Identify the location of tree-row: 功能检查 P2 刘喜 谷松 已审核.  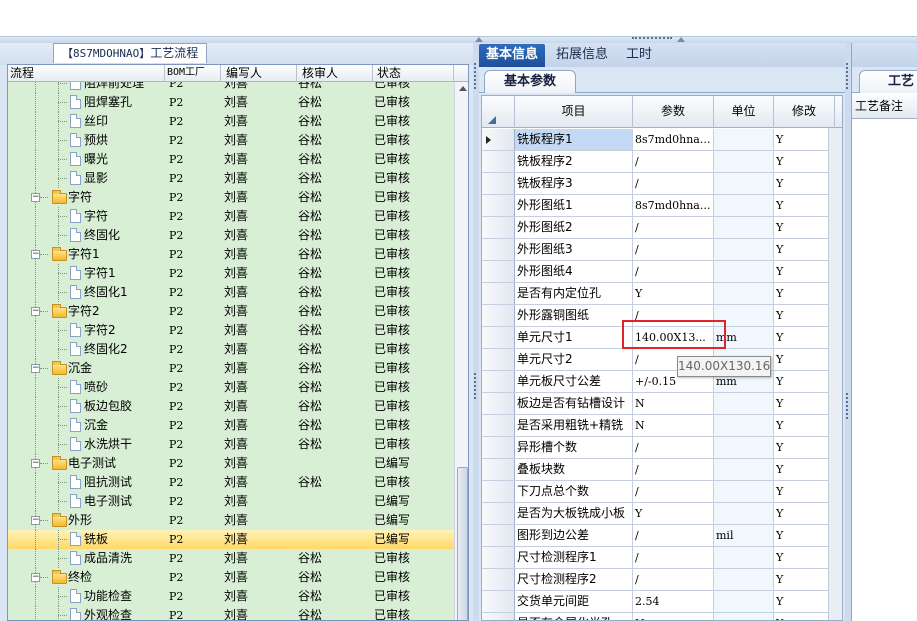
(231, 596).